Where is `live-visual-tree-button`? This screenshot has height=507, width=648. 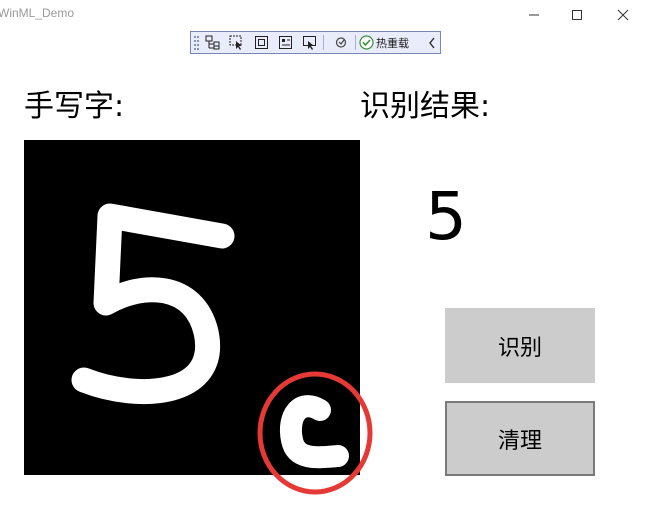 live-visual-tree-button is located at coordinates (213, 42).